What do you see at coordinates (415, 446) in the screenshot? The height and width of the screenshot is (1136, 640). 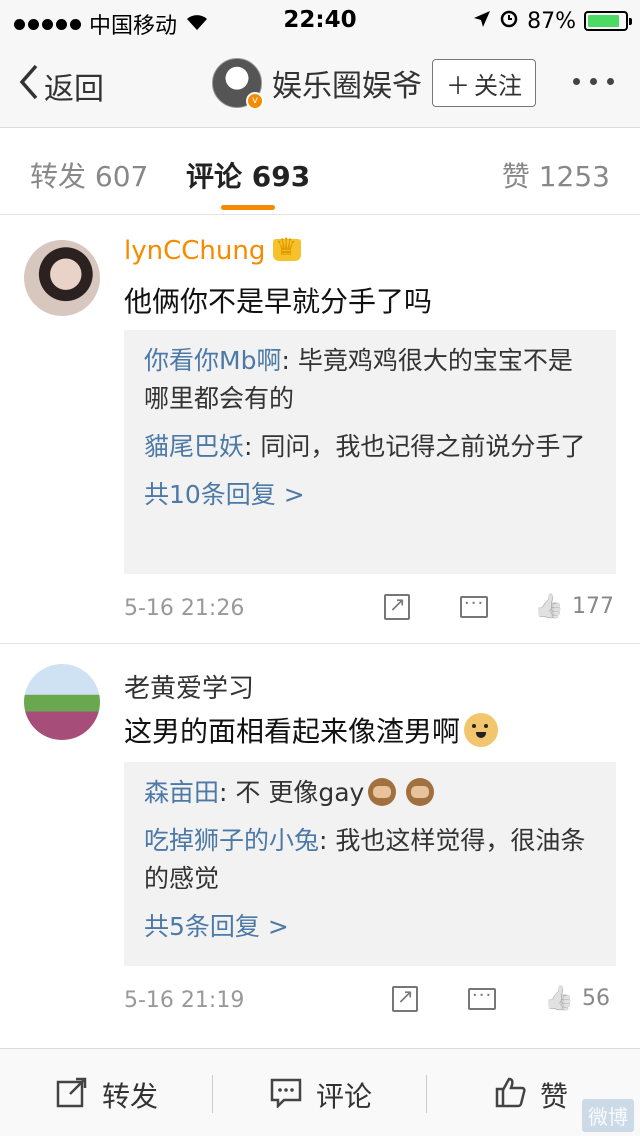 I see `reply-text: : 同问，我也记得之前说分手了` at bounding box center [415, 446].